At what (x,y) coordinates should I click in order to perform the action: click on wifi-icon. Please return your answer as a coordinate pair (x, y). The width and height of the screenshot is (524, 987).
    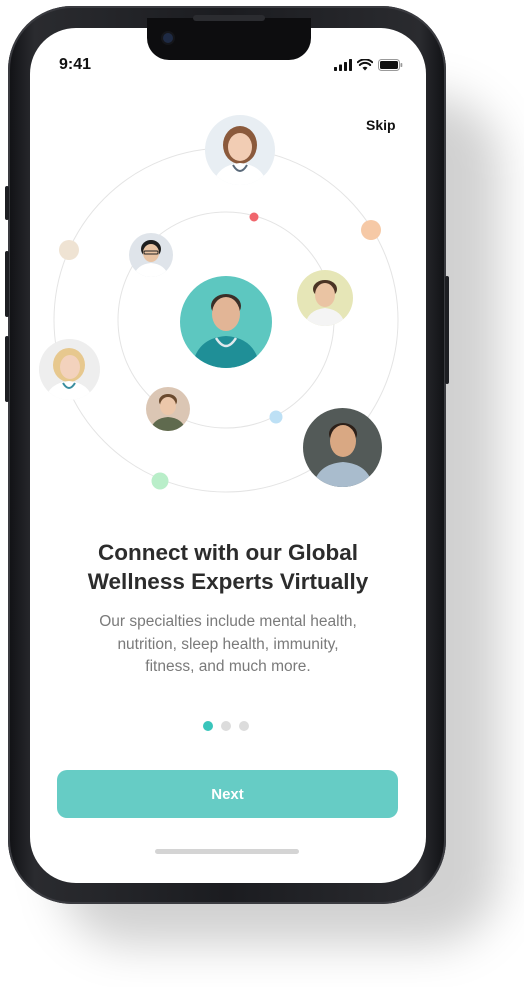
    Looking at the image, I should click on (365, 65).